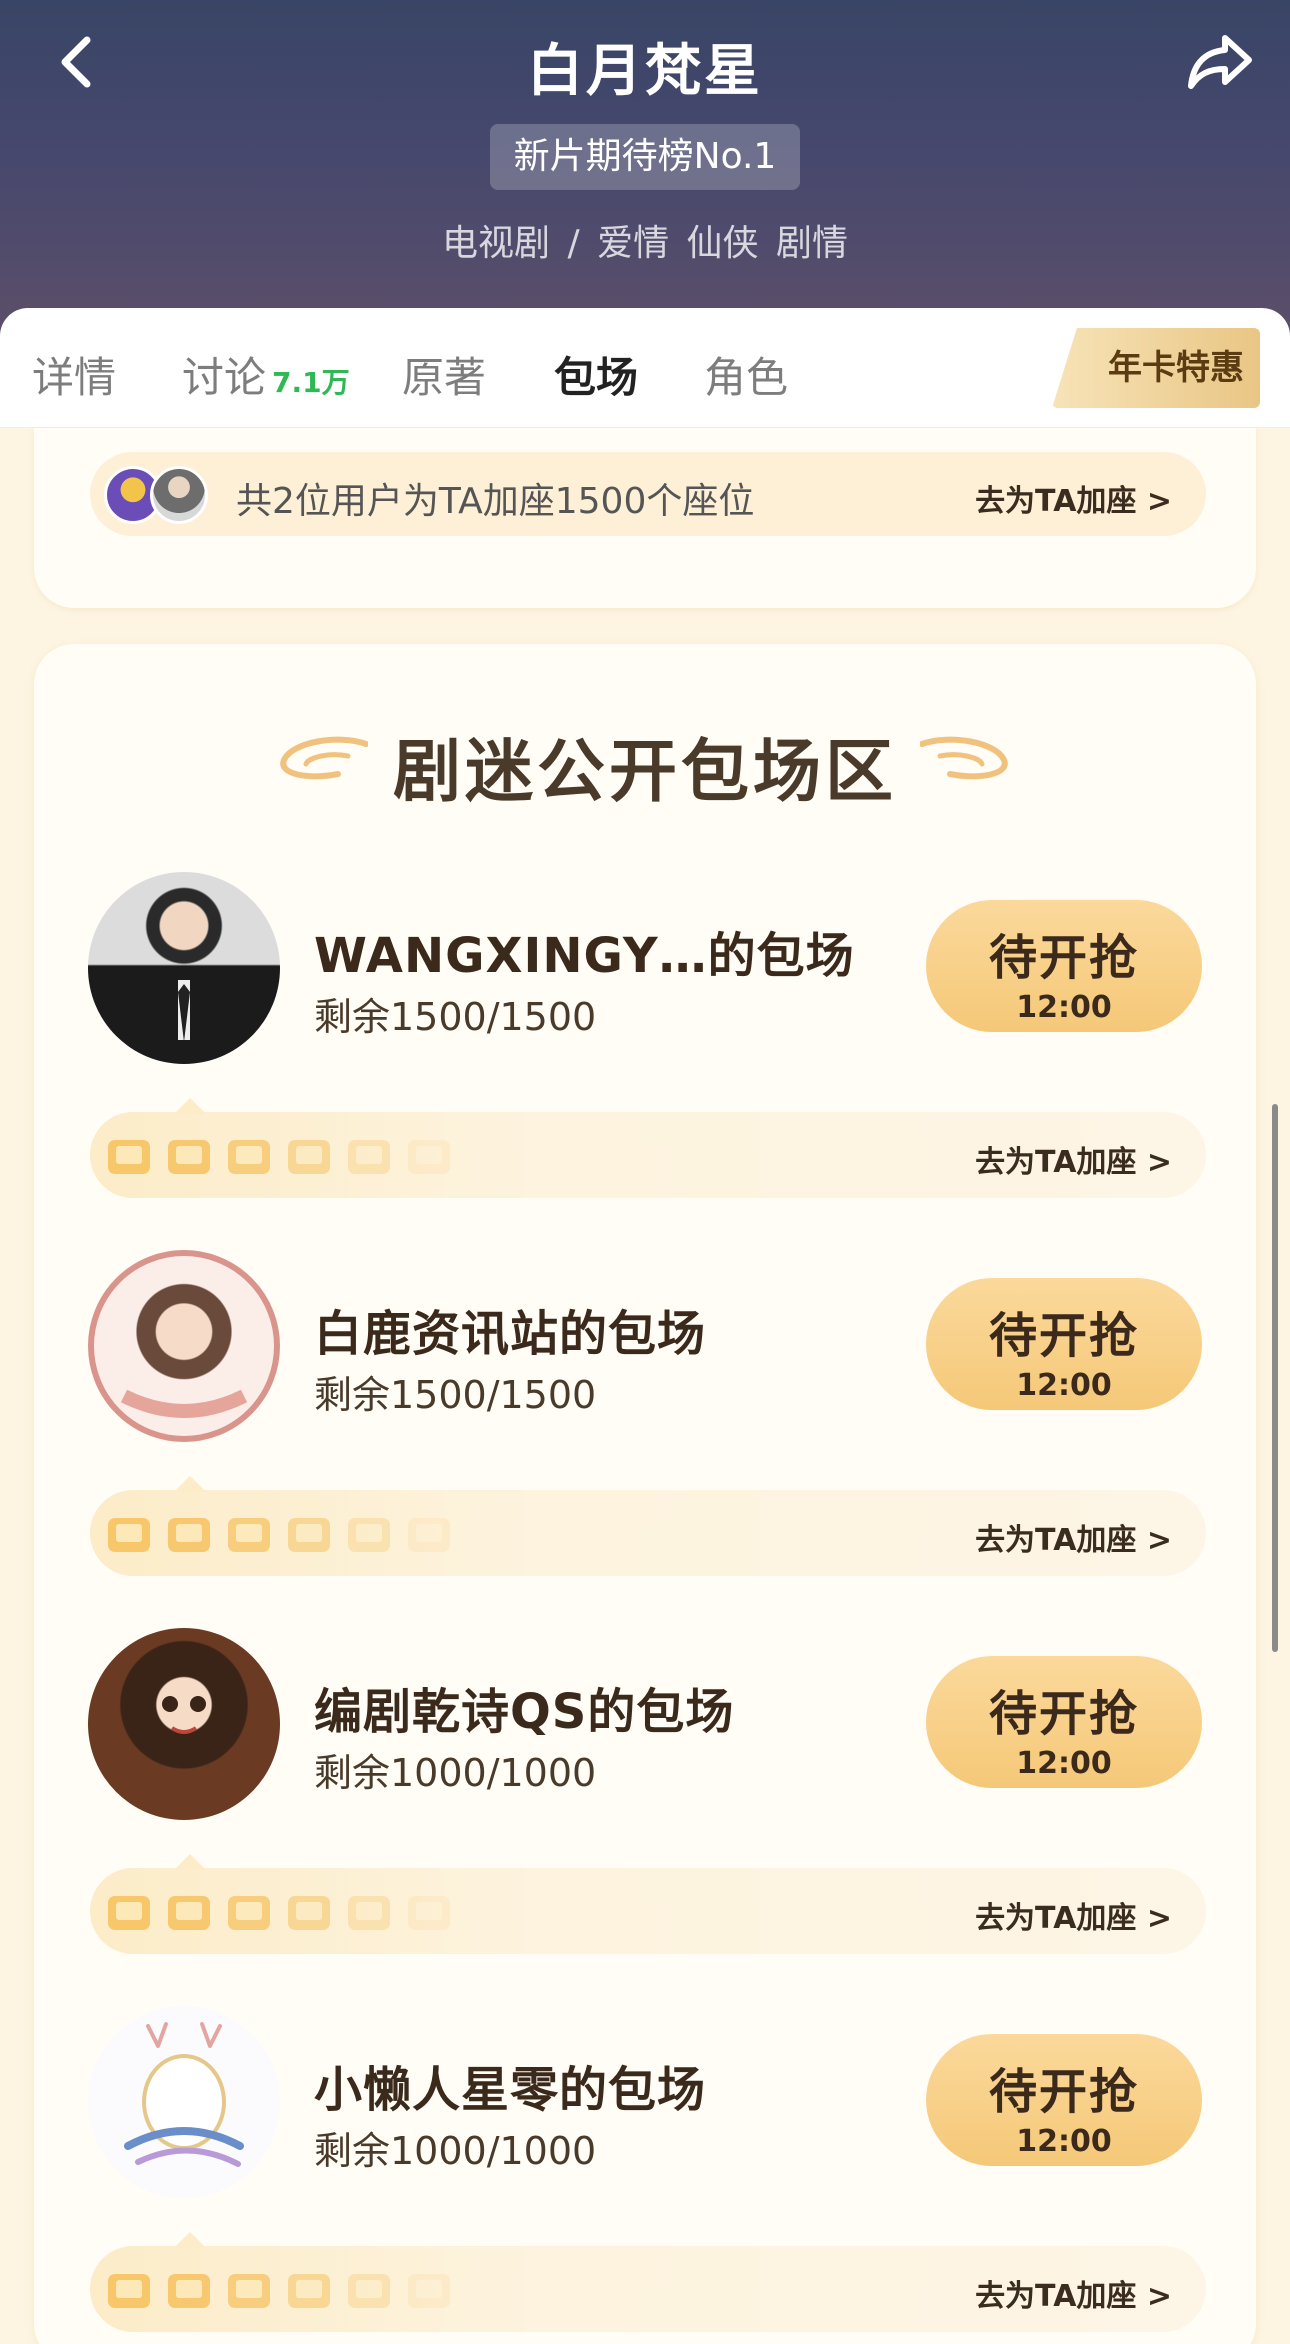 The image size is (1290, 2344). What do you see at coordinates (645, 368) in the screenshot?
I see `tab-bar: 详情 讨论 7.1万 原著 包场 角色 年卡特惠` at bounding box center [645, 368].